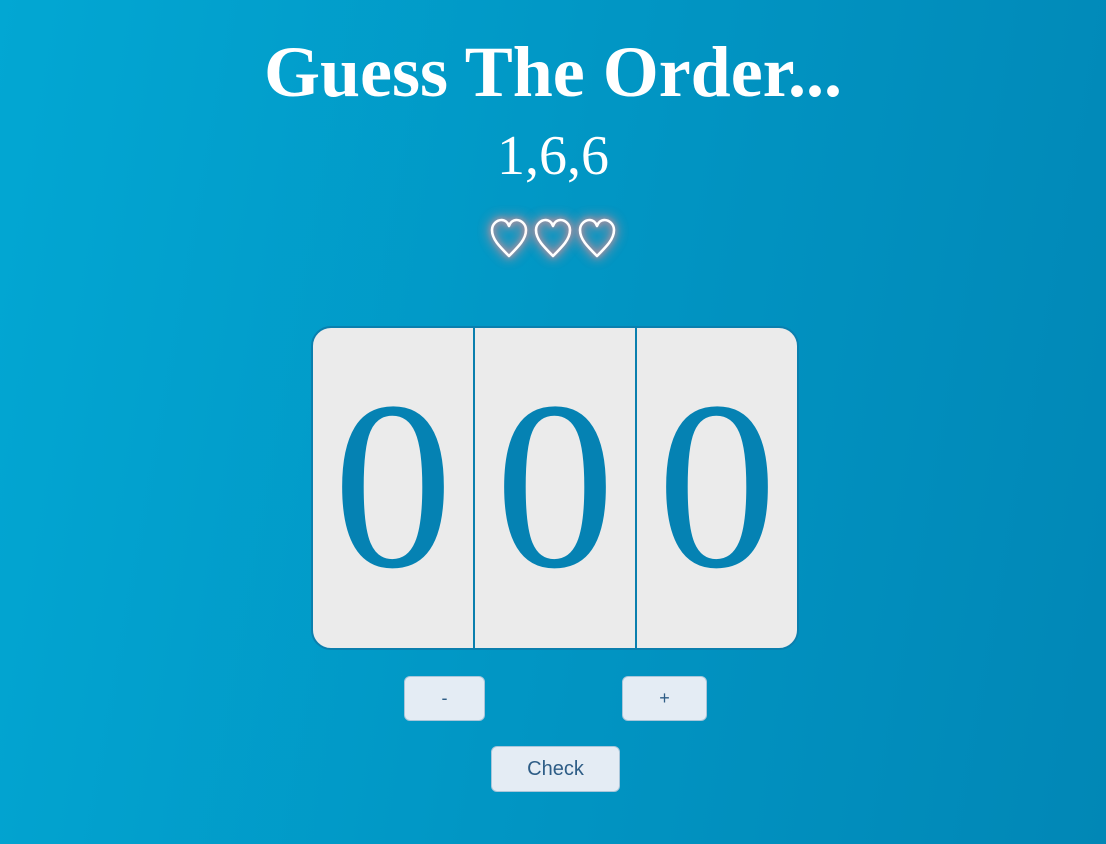 The image size is (1106, 844). I want to click on decrement-button: -, so click(444, 698).